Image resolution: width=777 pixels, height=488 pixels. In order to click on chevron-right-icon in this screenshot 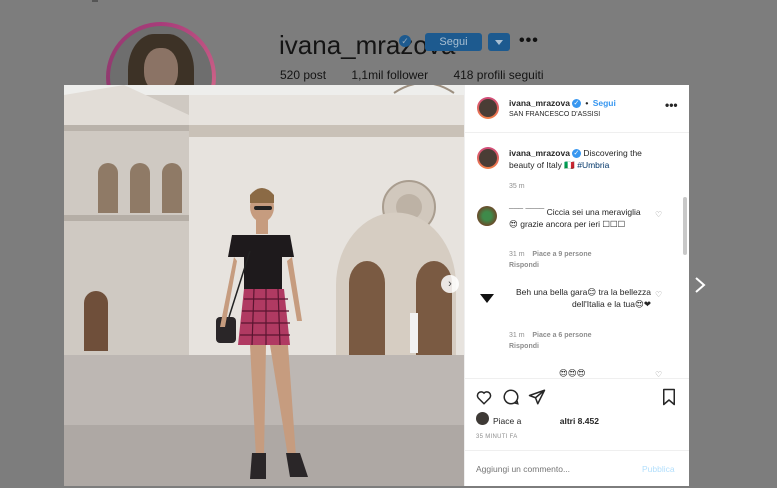, I will do `click(700, 286)`.